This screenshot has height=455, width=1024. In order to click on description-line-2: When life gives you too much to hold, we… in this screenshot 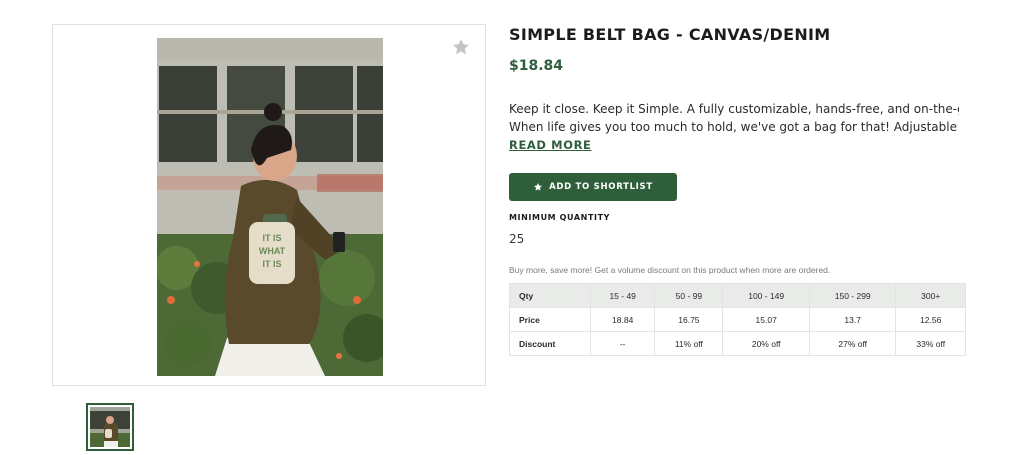, I will do `click(734, 127)`.